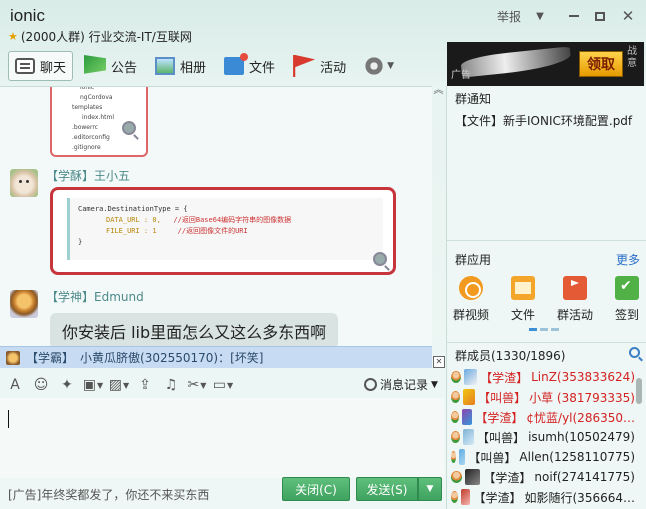 The width and height of the screenshot is (646, 509). Describe the element at coordinates (145, 385) in the screenshot. I see `upload-icon: ⇪` at that location.